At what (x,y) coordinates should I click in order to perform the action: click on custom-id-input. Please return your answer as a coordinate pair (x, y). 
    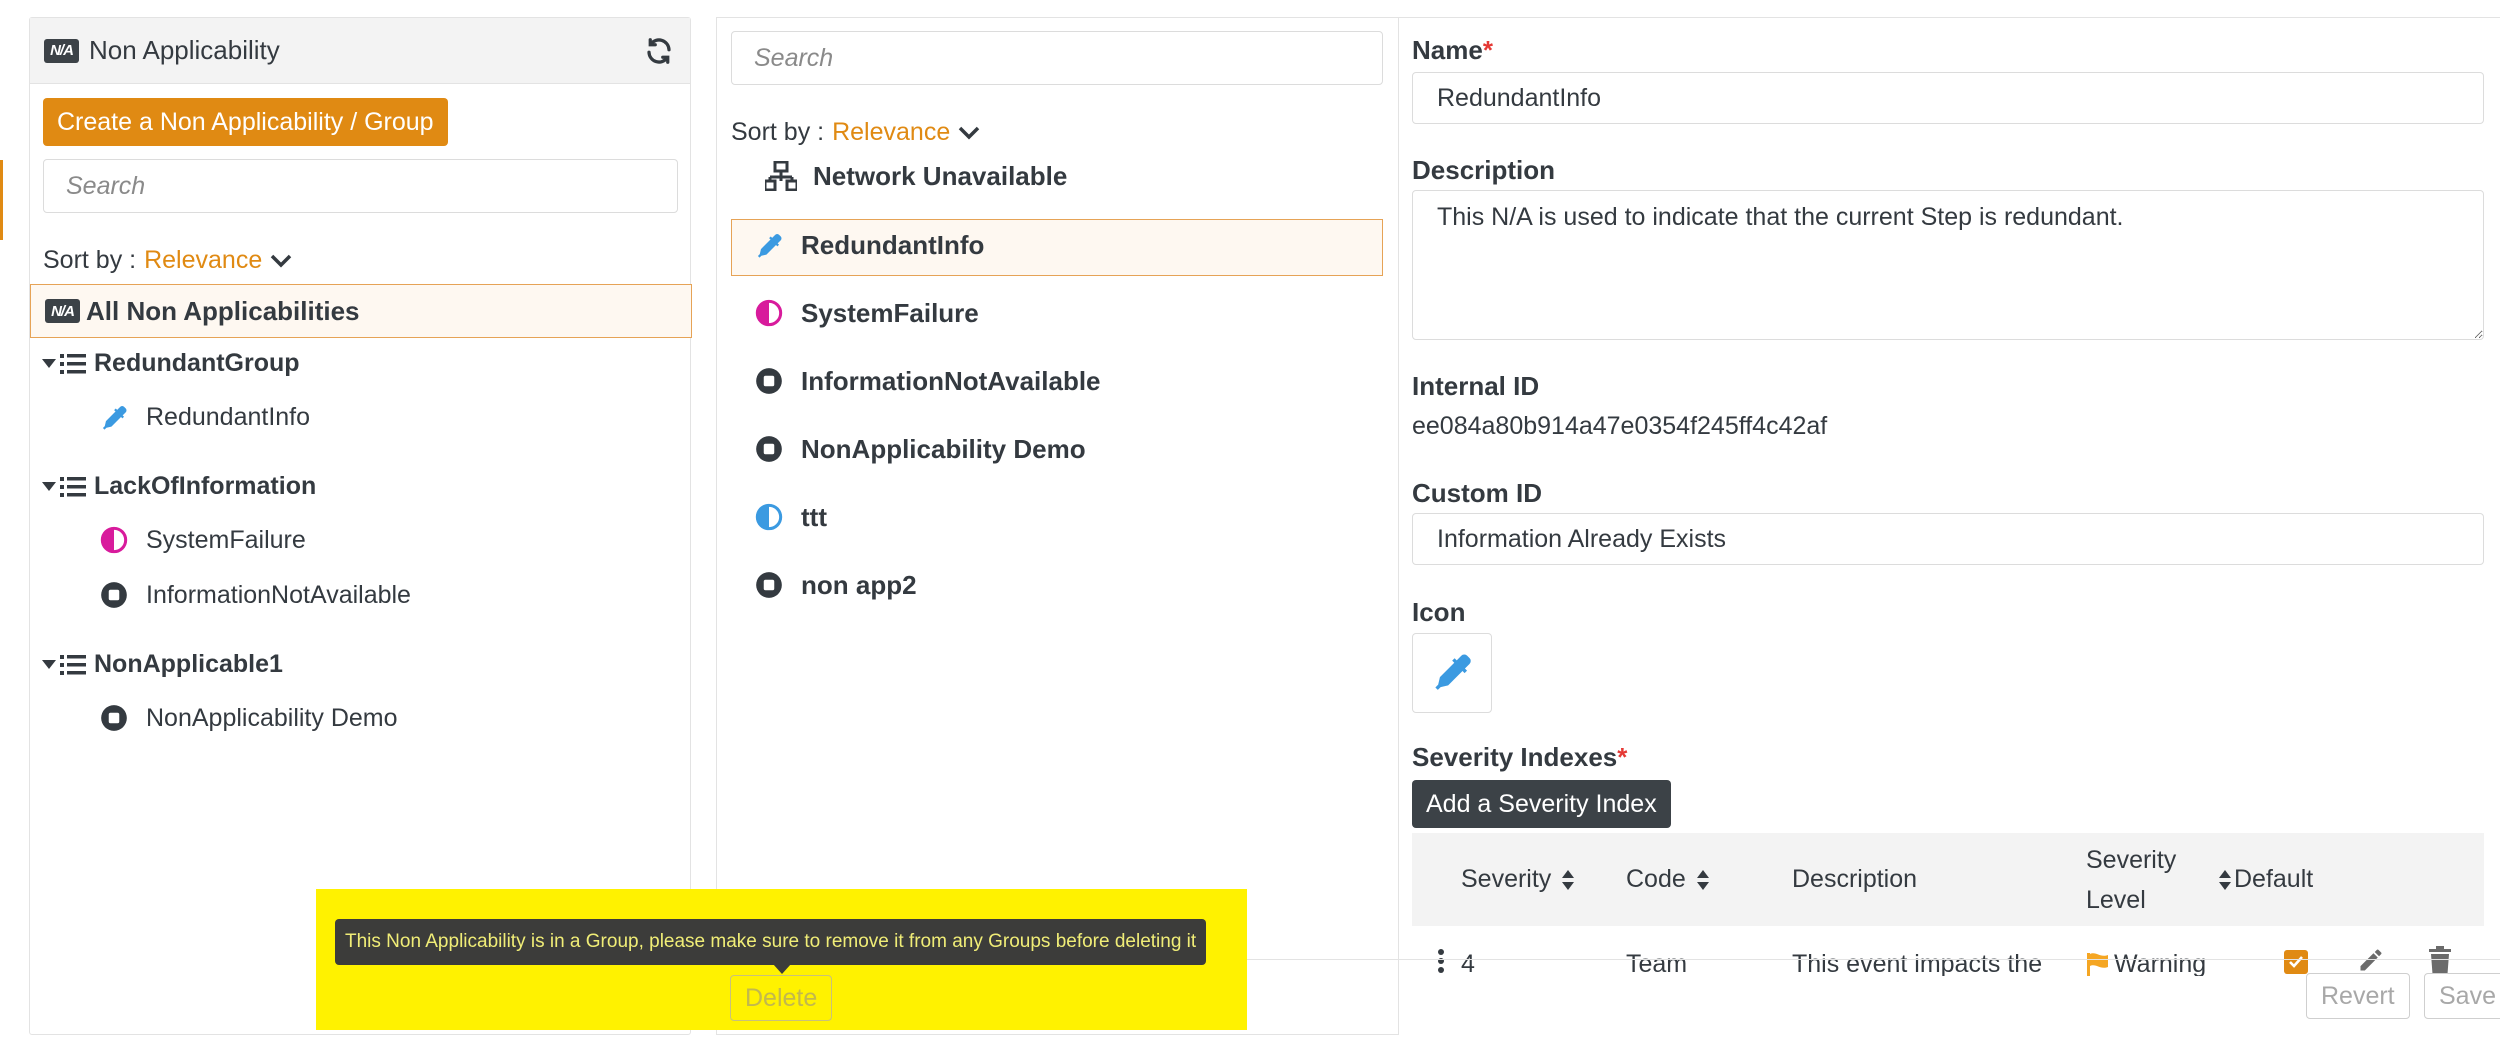
    Looking at the image, I should click on (1948, 539).